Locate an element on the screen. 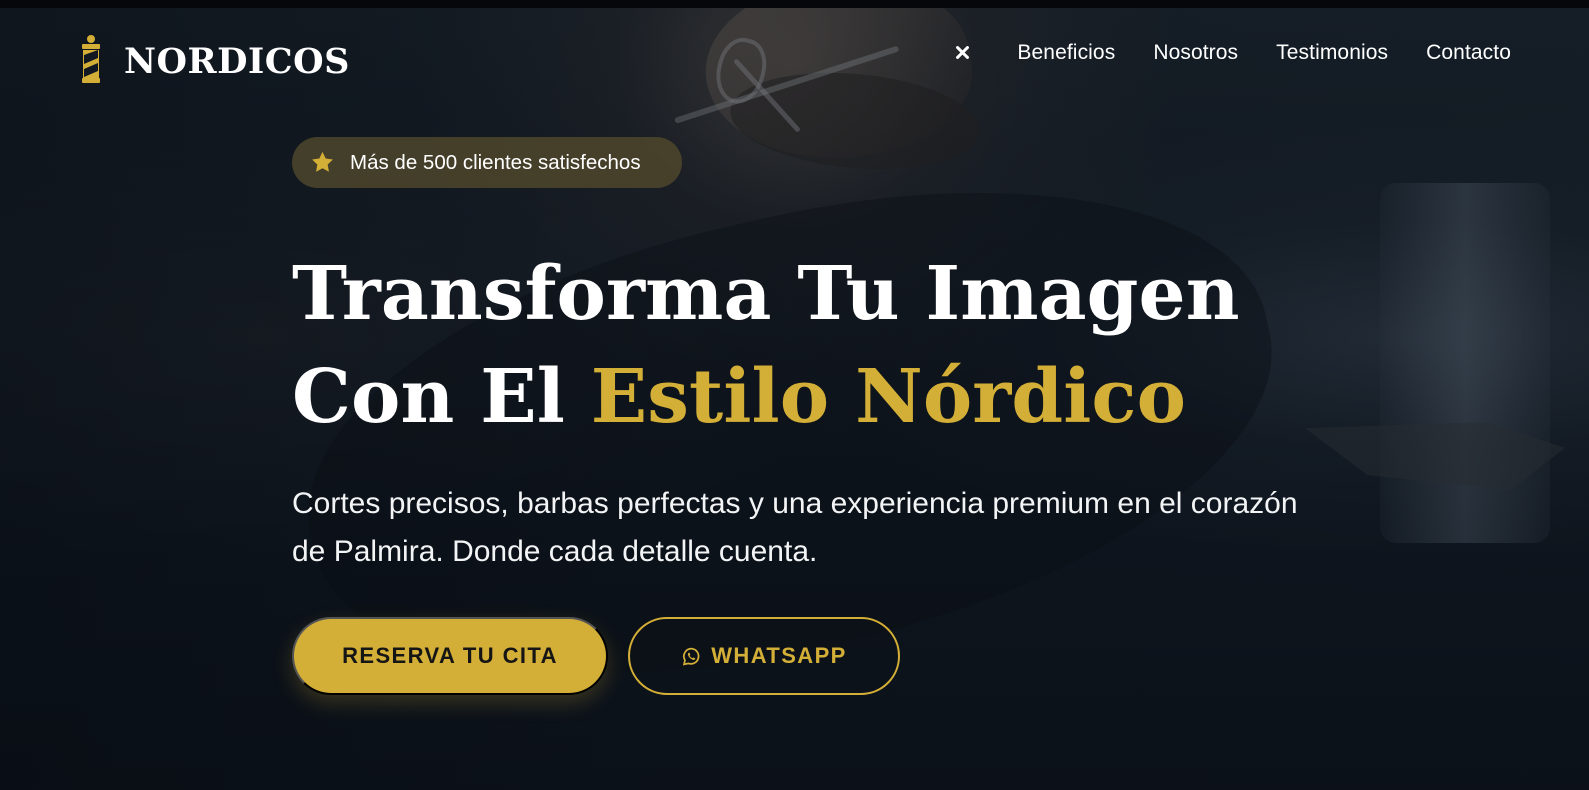  hero-background-cloth is located at coordinates (1435, 456).